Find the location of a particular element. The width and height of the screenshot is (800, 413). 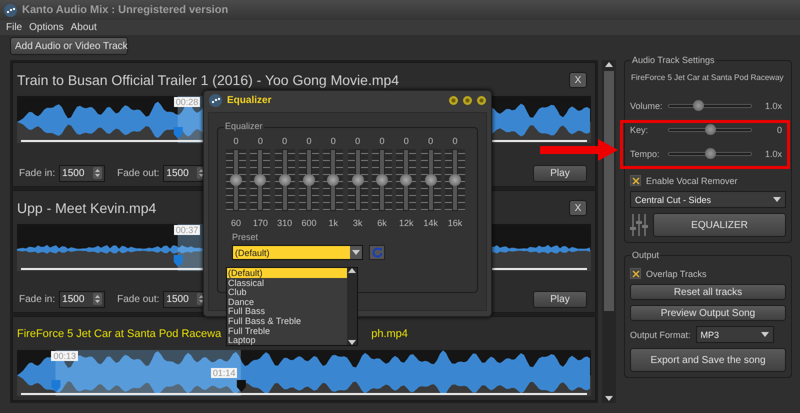

preset-option: Full Treble is located at coordinates (287, 331).